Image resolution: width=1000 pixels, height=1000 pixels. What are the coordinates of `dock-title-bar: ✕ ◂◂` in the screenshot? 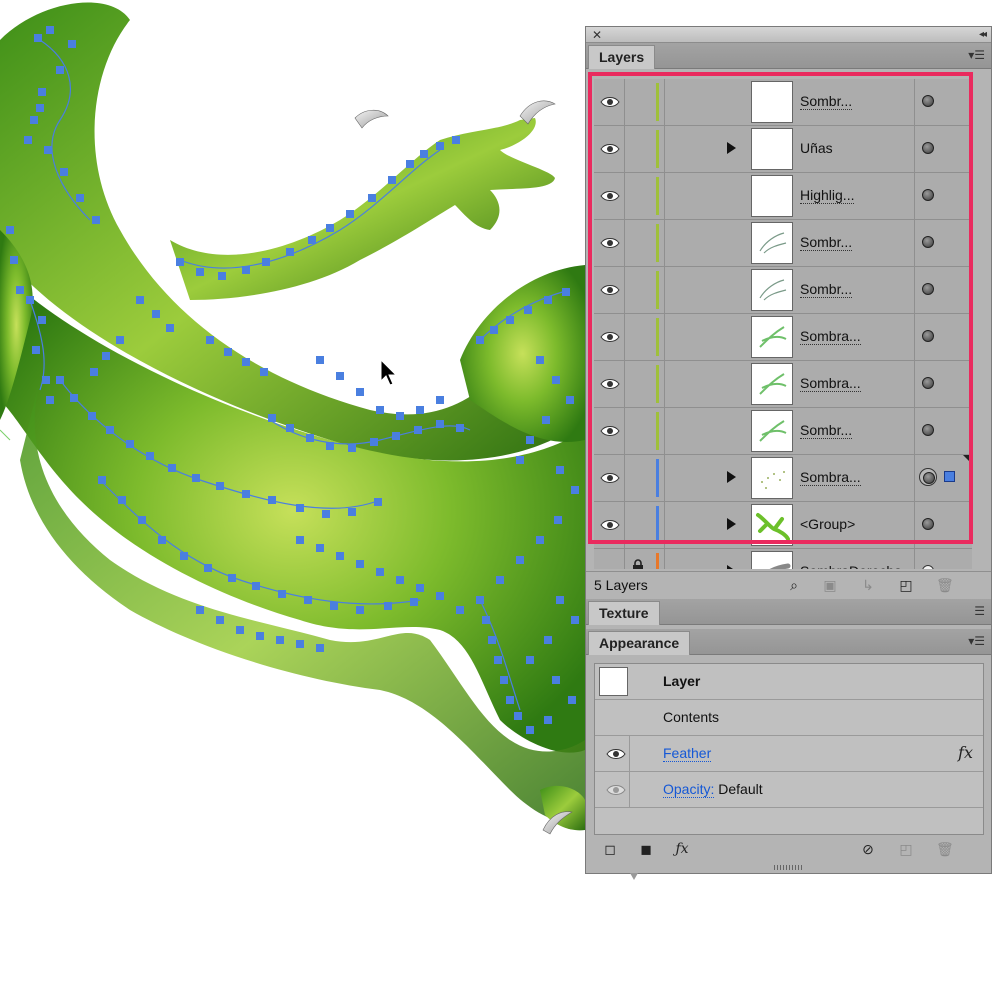 It's located at (788, 35).